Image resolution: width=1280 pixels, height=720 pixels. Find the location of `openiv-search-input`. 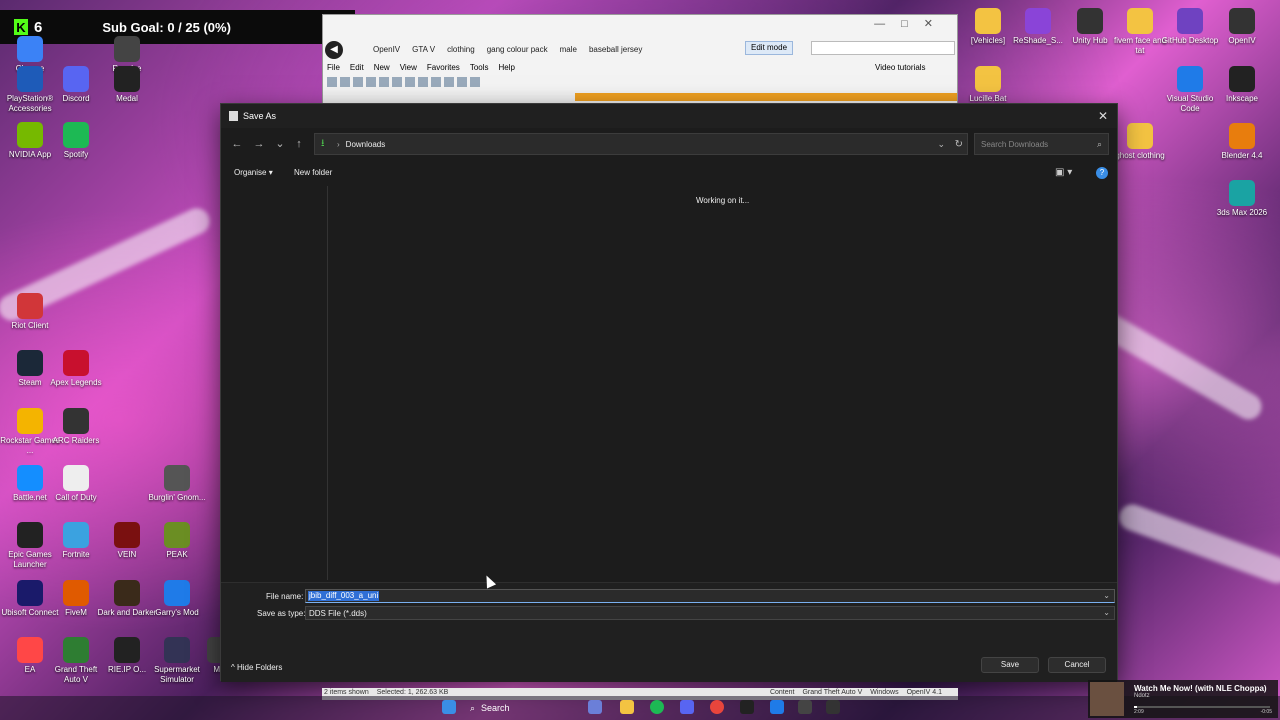

openiv-search-input is located at coordinates (883, 48).